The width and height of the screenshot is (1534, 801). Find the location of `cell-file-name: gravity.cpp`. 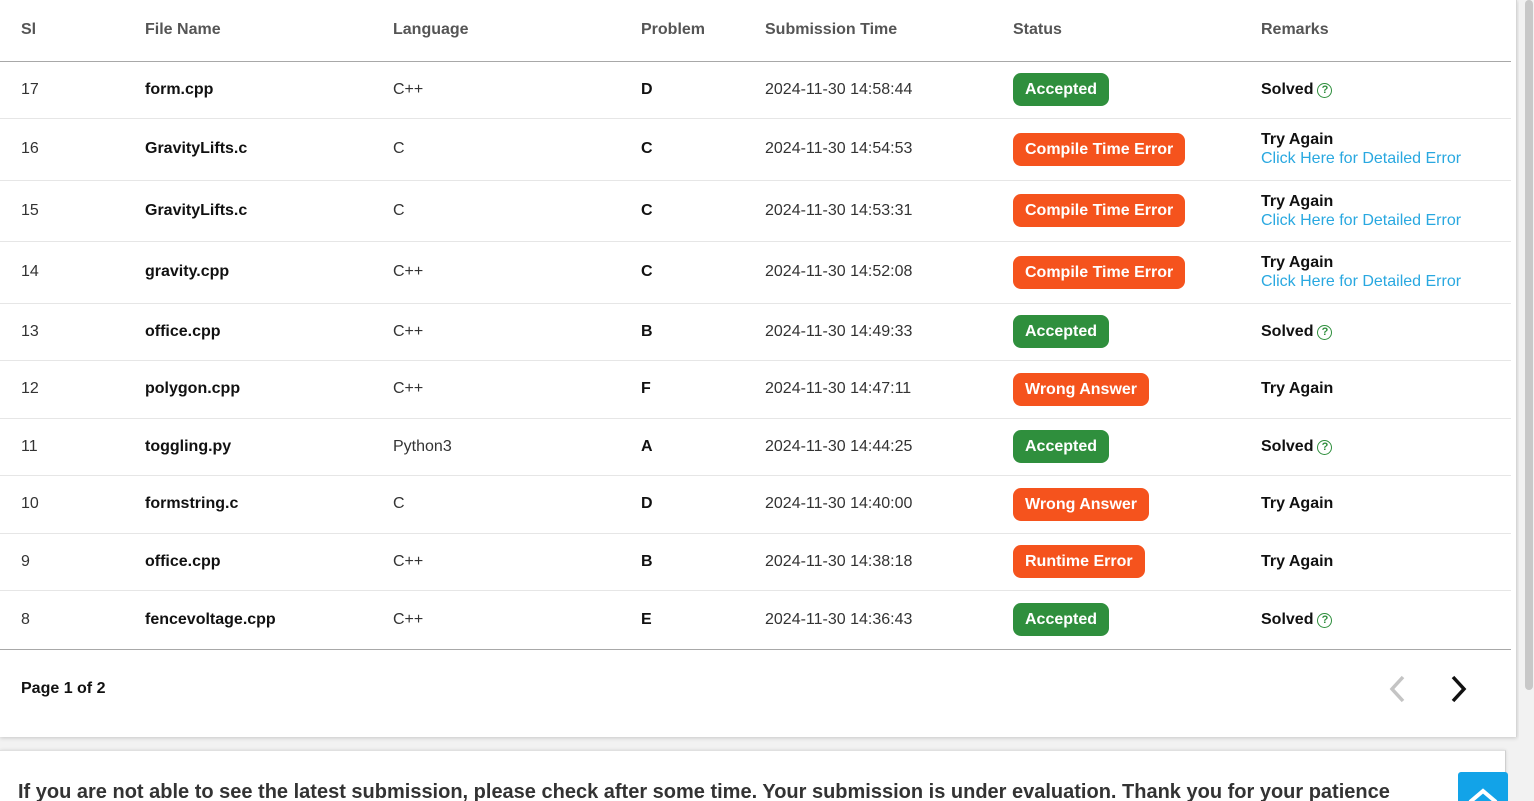

cell-file-name: gravity.cpp is located at coordinates (248, 272).